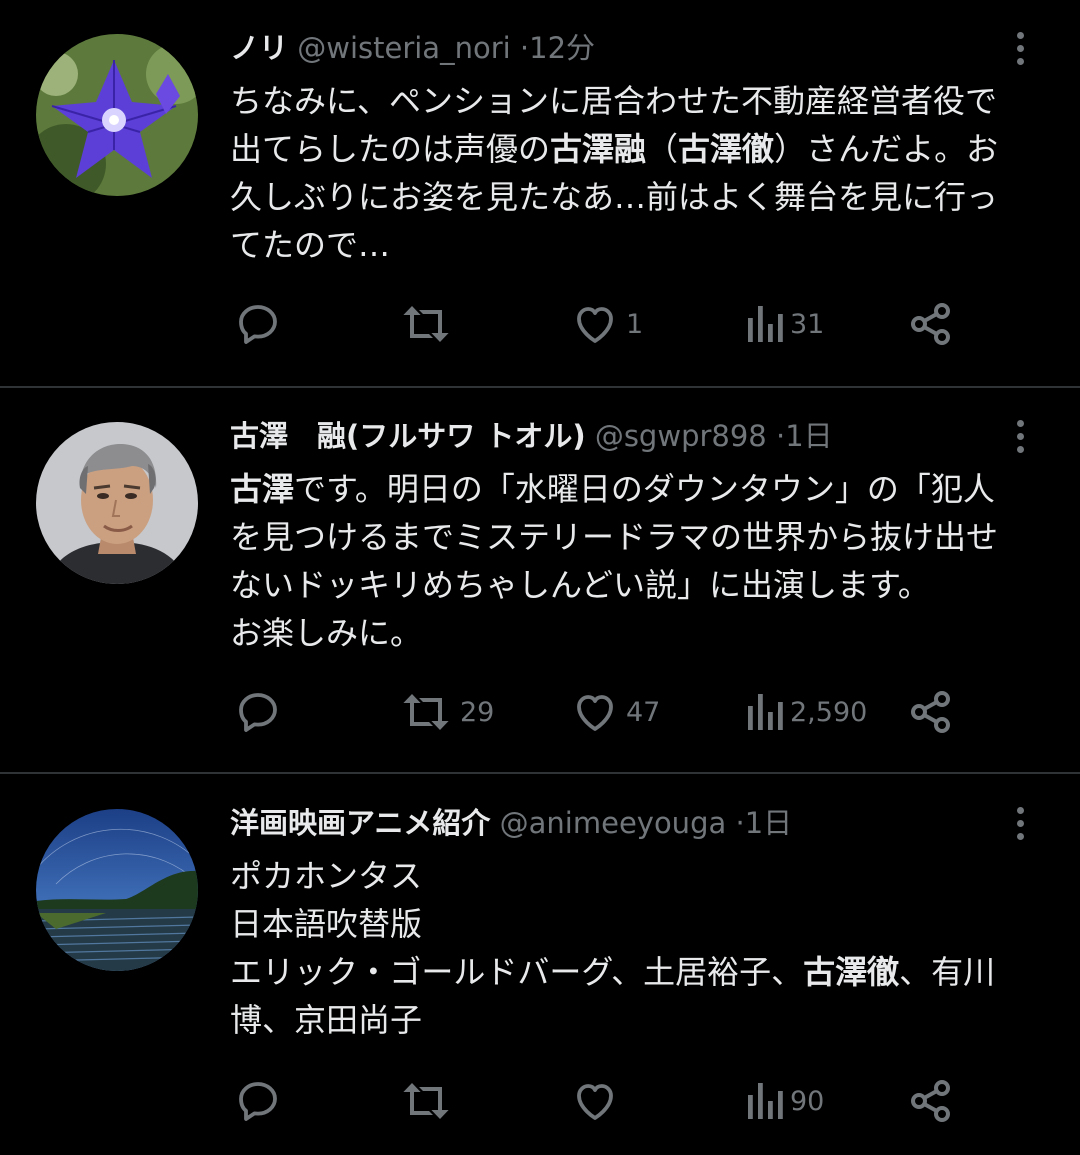 Image resolution: width=1080 pixels, height=1155 pixels. I want to click on tweet-text-line: ちなみに、ペンションに居合わせた不動産経営者役で, so click(639, 101).